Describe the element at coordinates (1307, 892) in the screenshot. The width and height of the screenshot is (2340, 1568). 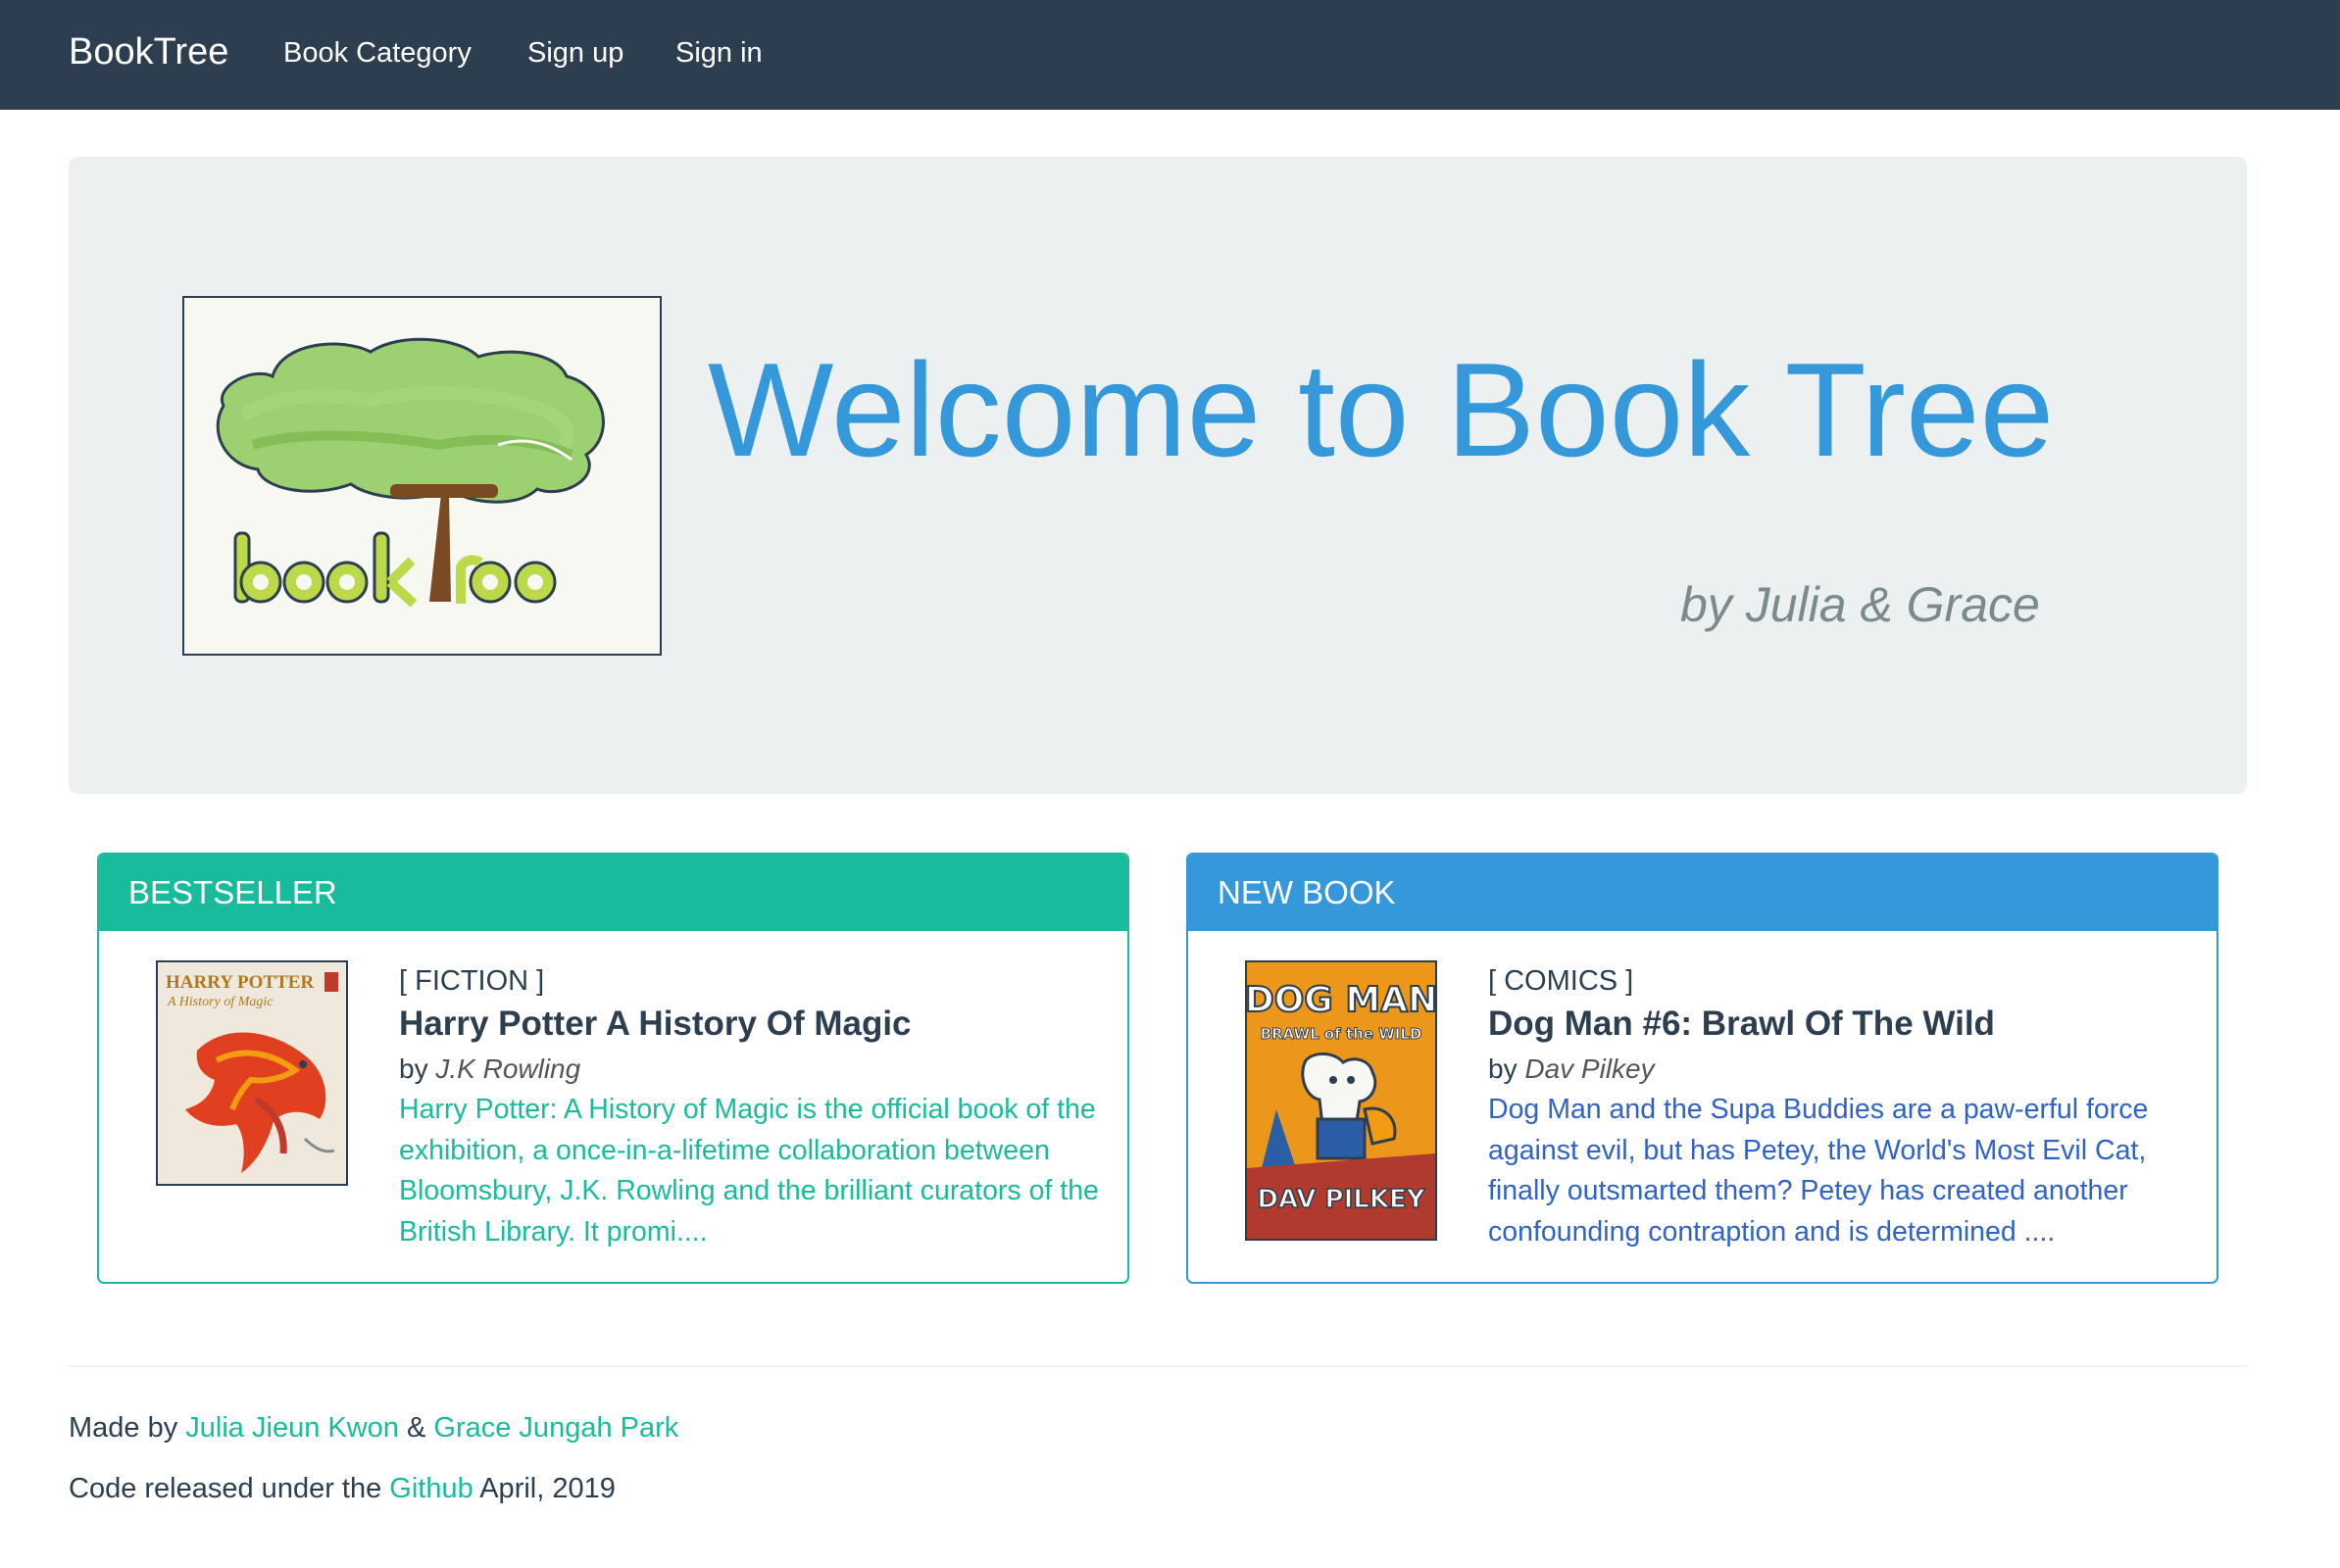
I see `new-book-title: NEW BOOK` at that location.